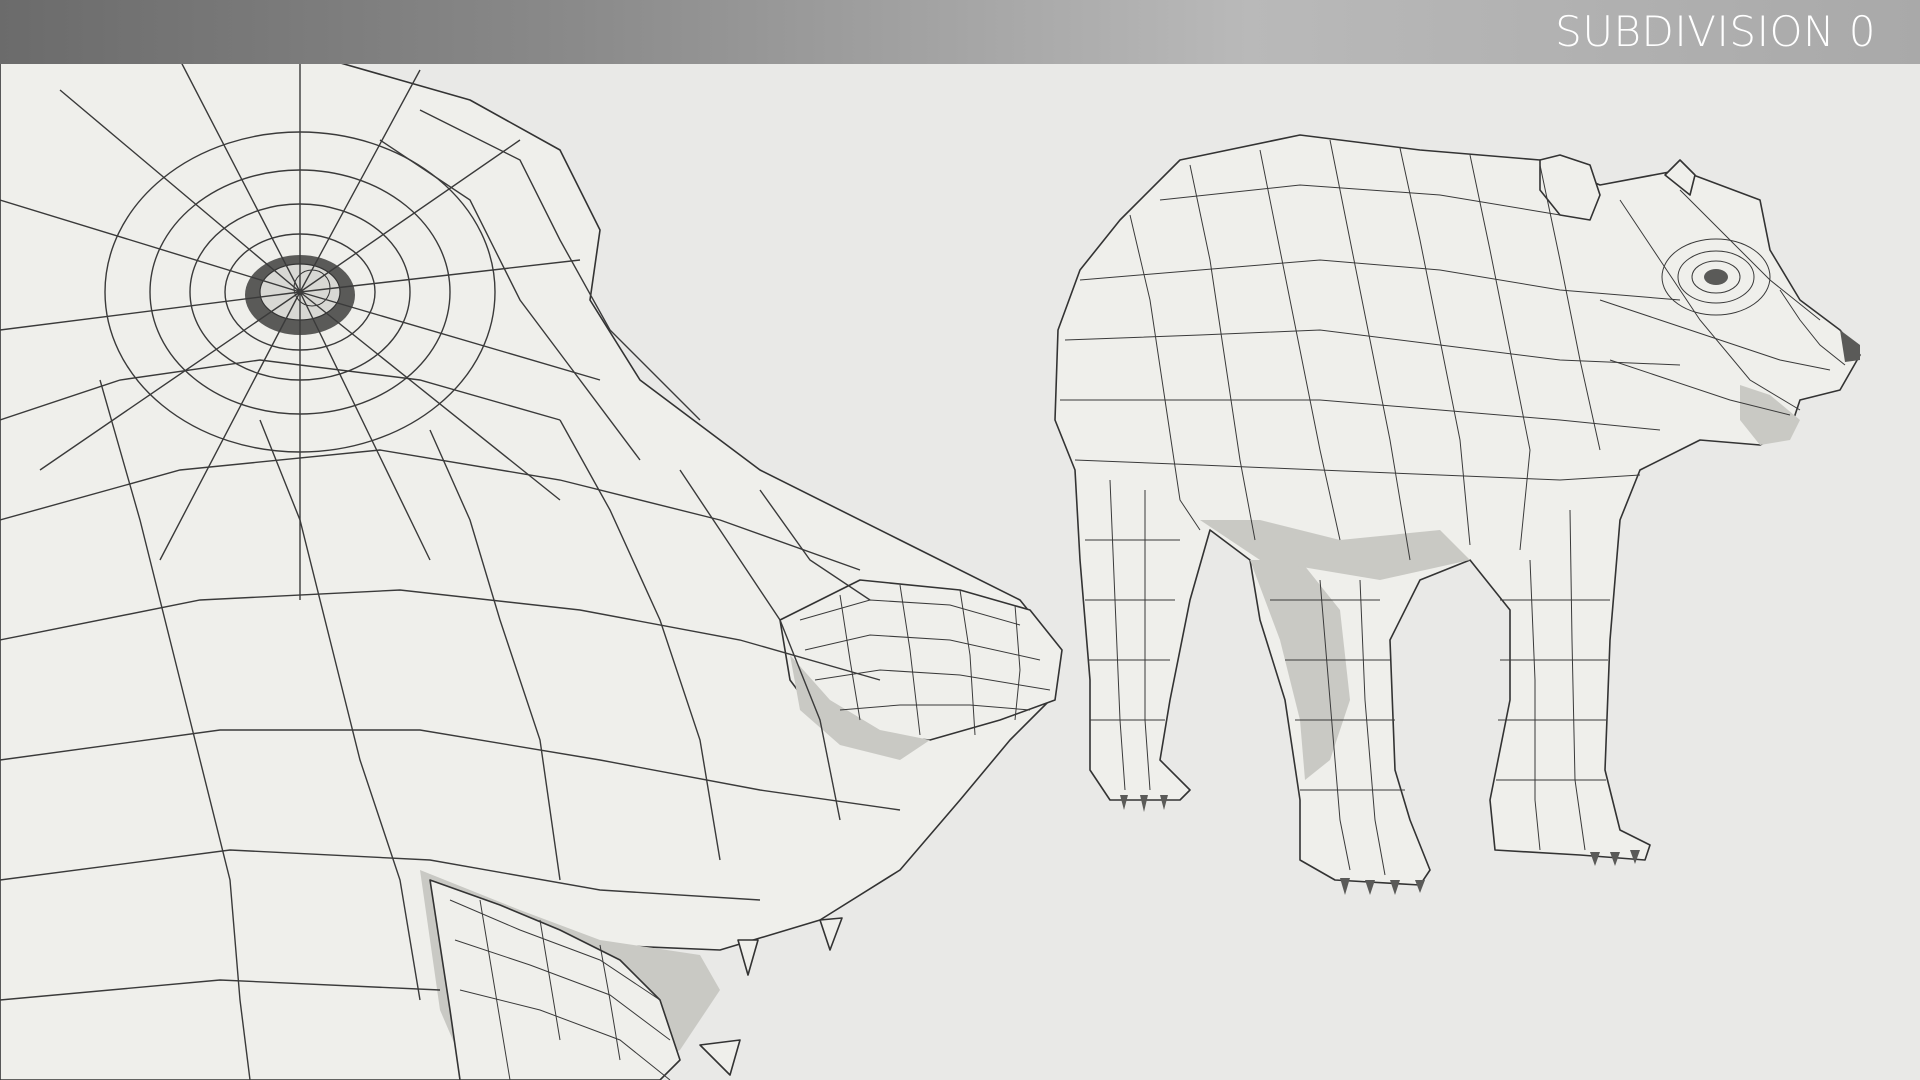  Describe the element at coordinates (1715, 31) in the screenshot. I see `subdivision-level-label: SUBDIVISION 0` at that location.